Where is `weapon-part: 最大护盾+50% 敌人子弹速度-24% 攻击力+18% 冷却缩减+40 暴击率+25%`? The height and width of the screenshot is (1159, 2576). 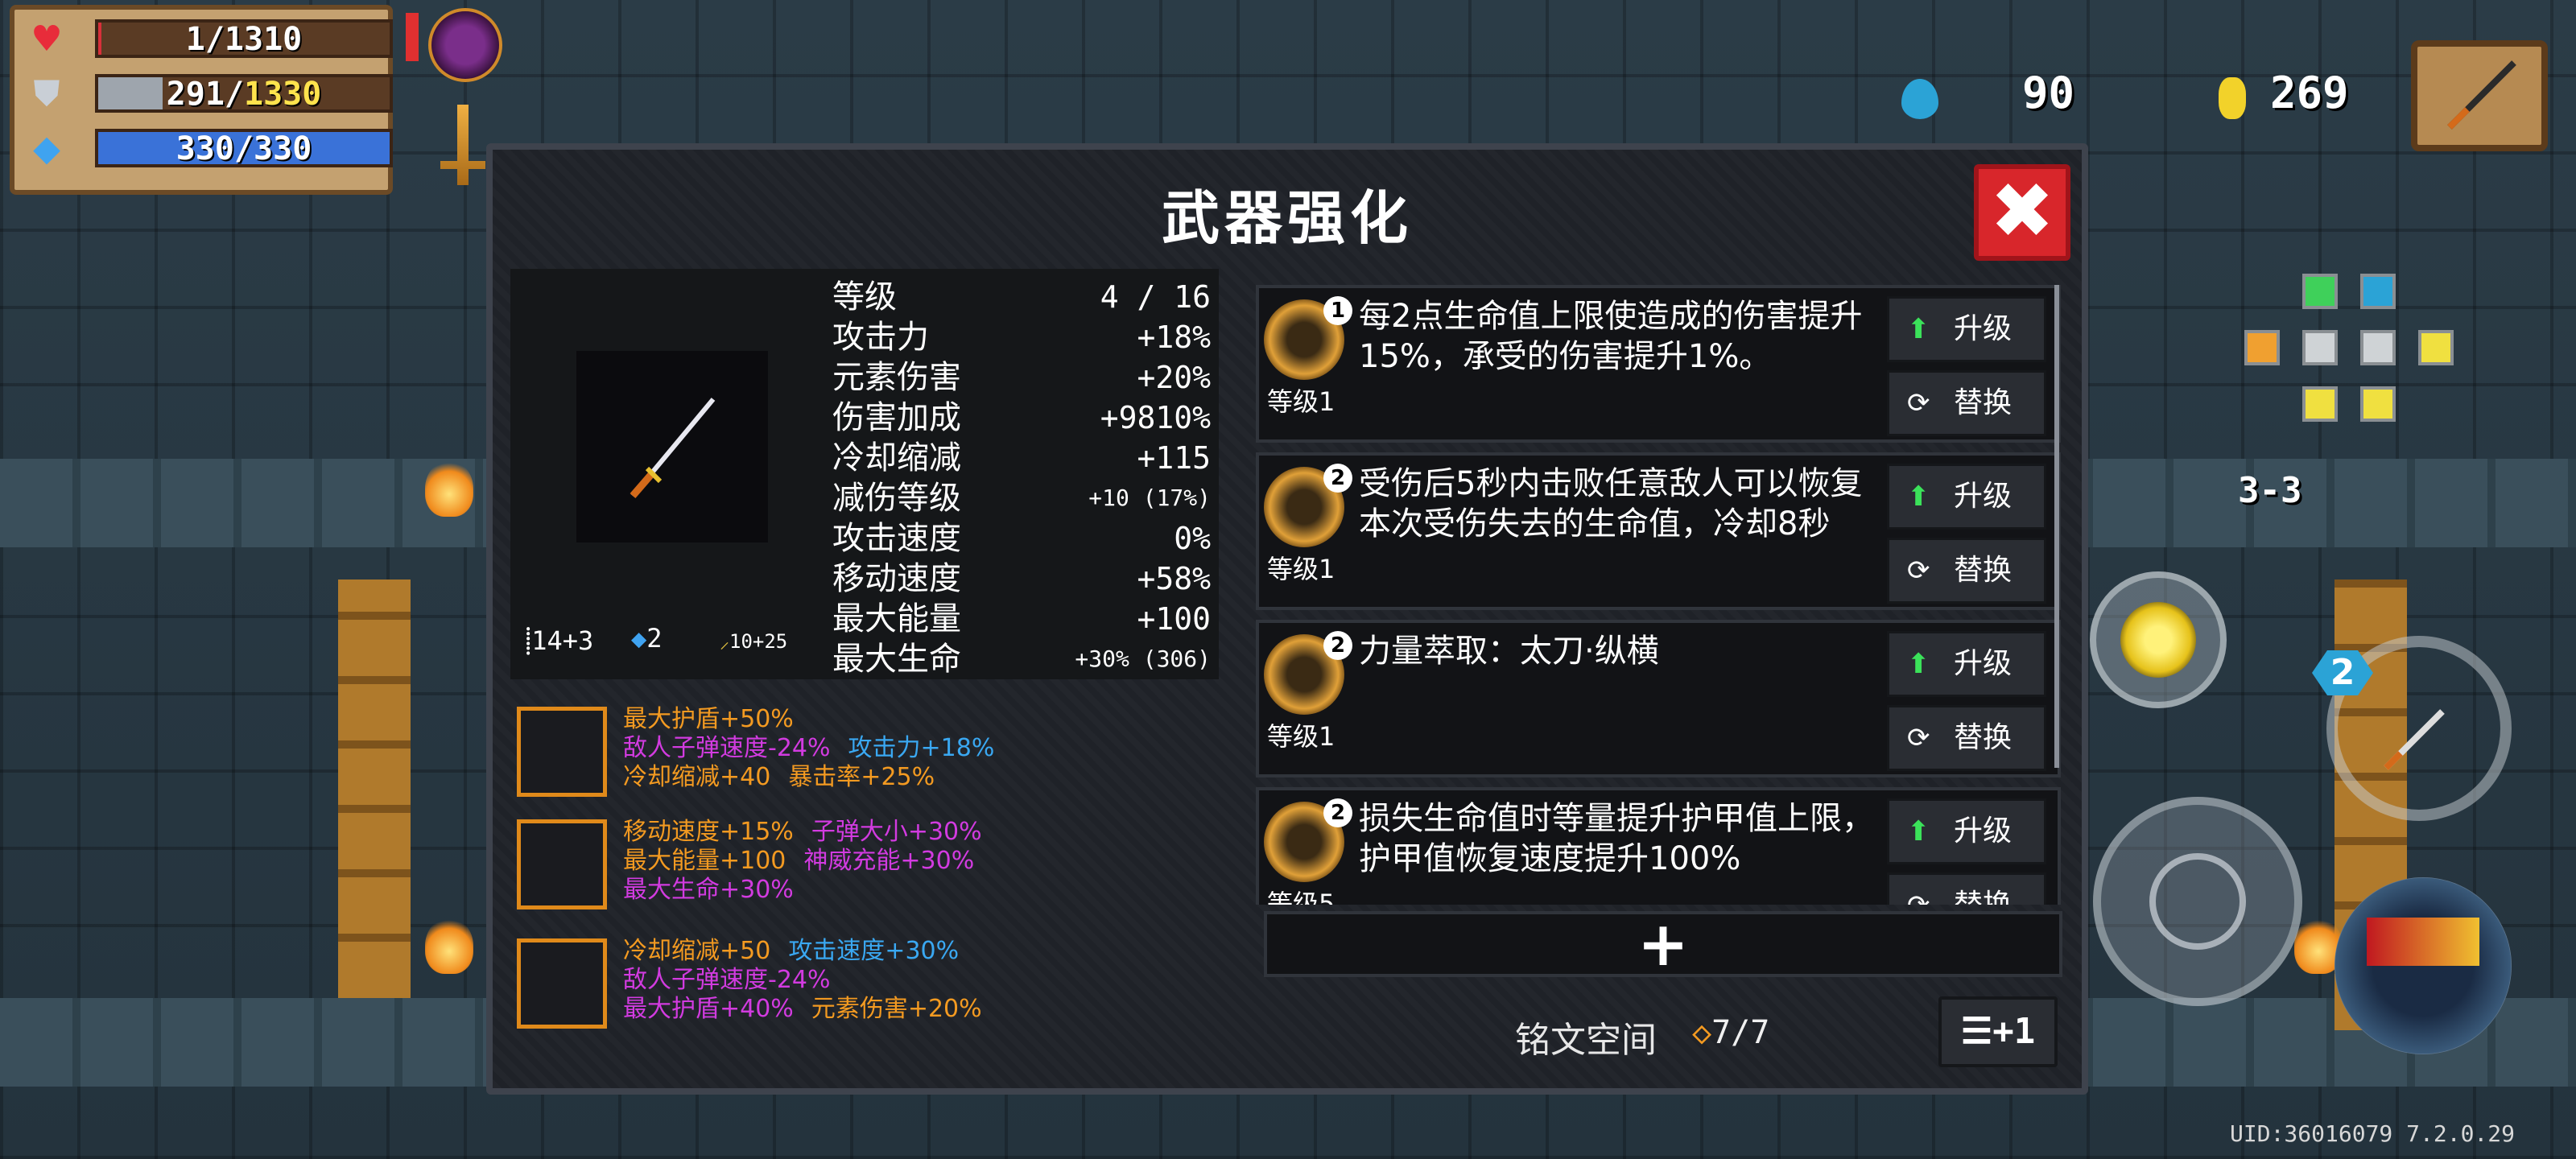
weapon-part: 最大护盾+50% 敌人子弹速度-24% 攻击力+18% 冷却缩减+40 暴击率+25% is located at coordinates (864, 753).